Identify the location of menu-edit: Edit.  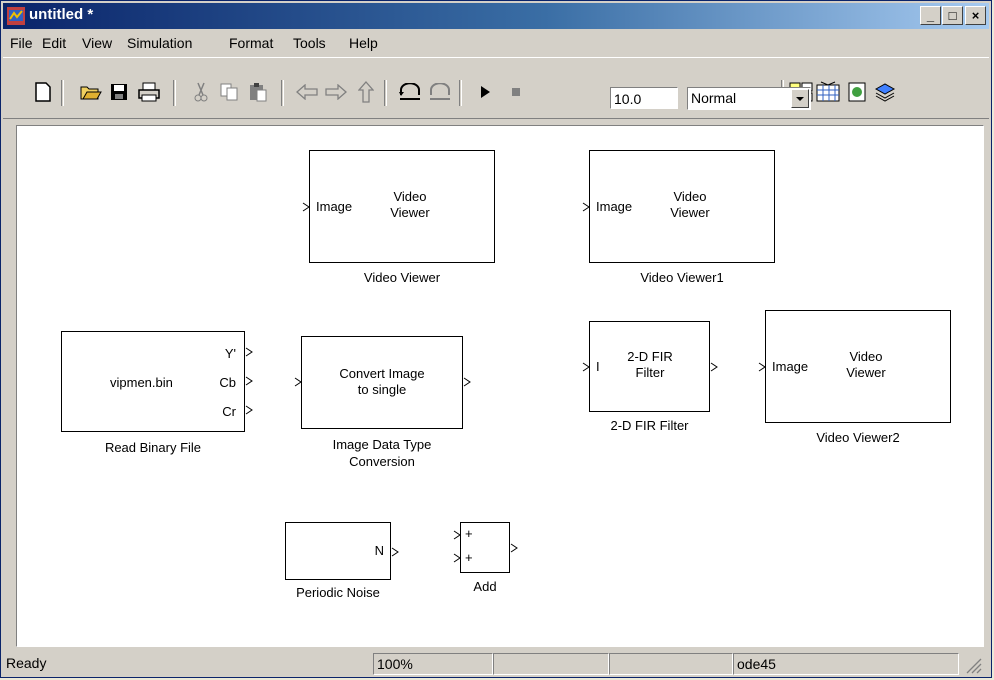
(54, 43).